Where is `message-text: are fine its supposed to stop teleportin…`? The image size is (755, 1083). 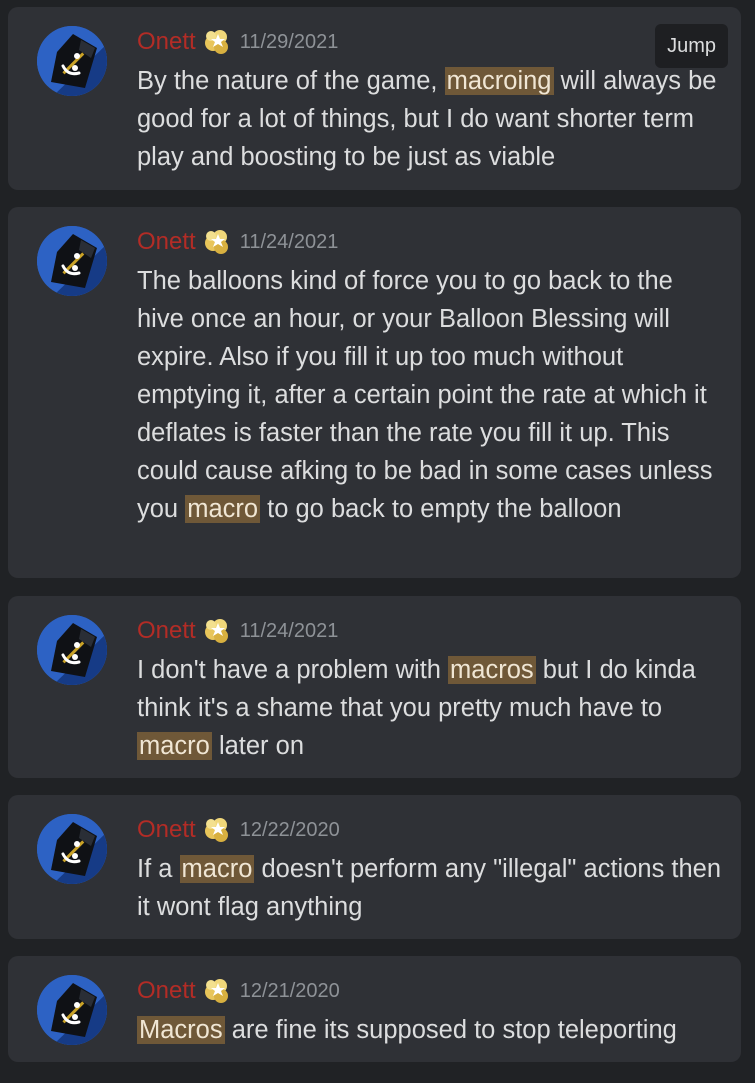
message-text: are fine its supposed to stop teleportin… is located at coordinates (450, 1030).